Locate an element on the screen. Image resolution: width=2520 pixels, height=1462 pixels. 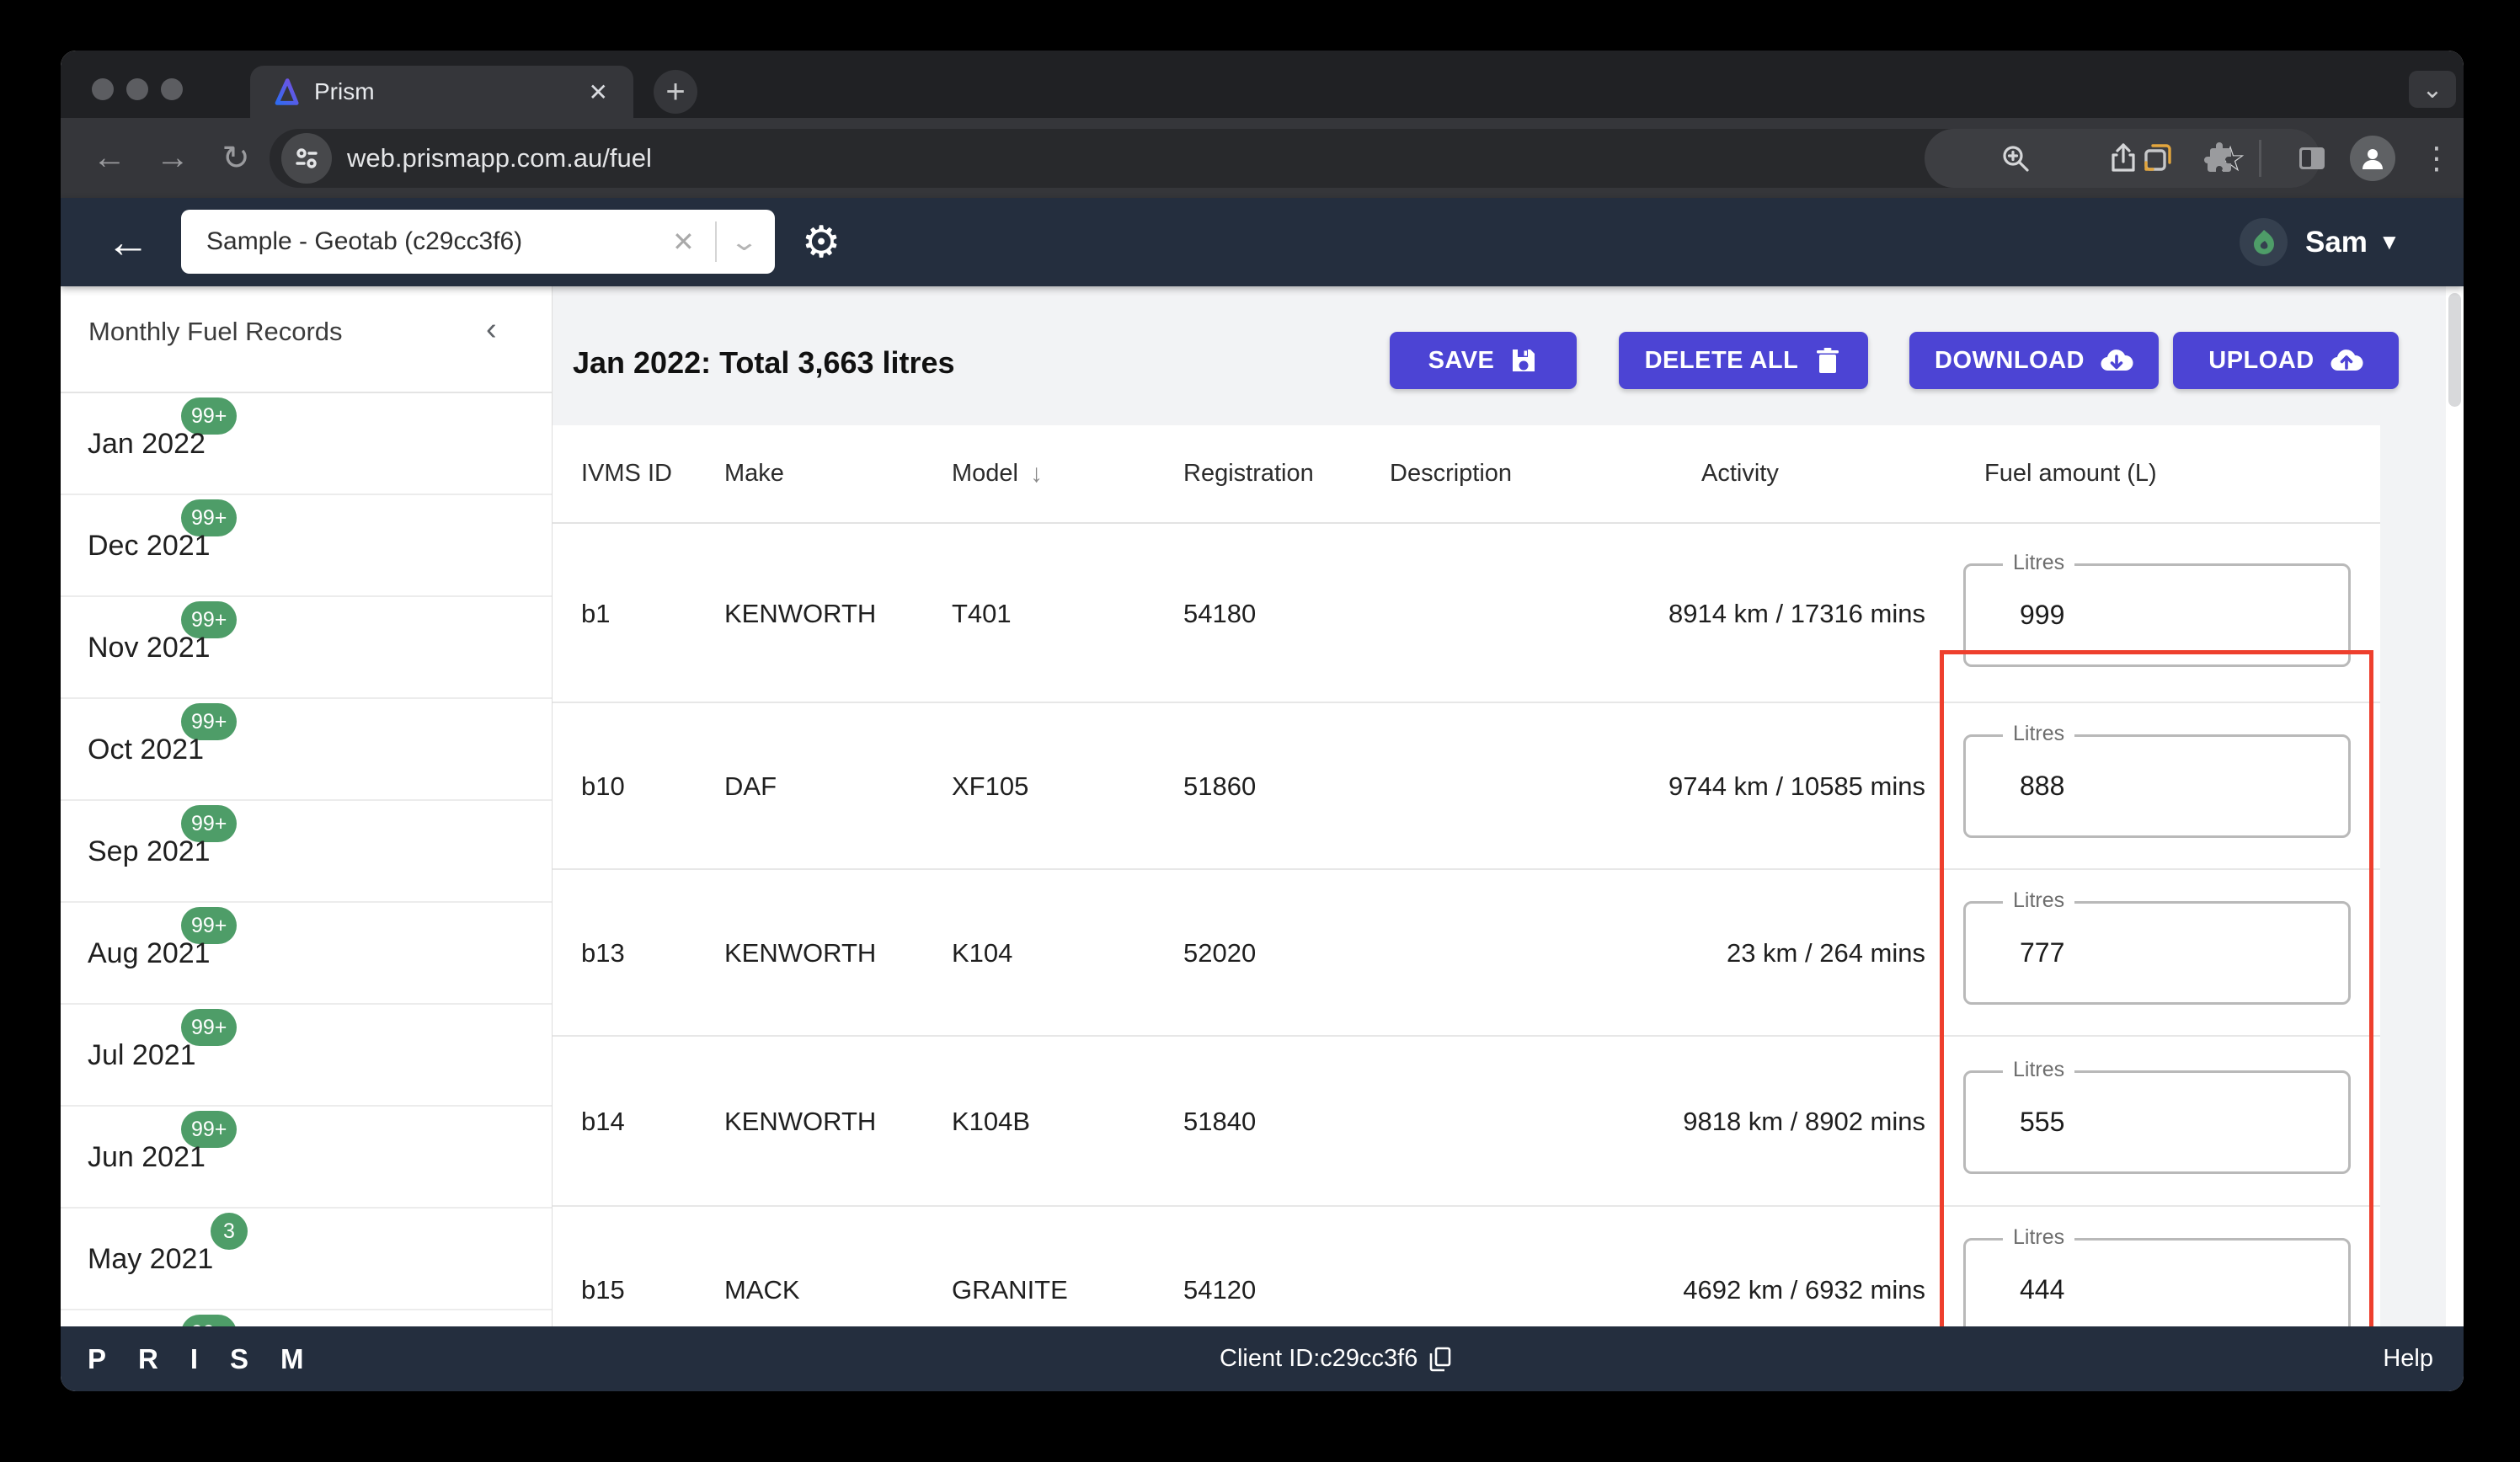
selector-divider is located at coordinates (715, 241).